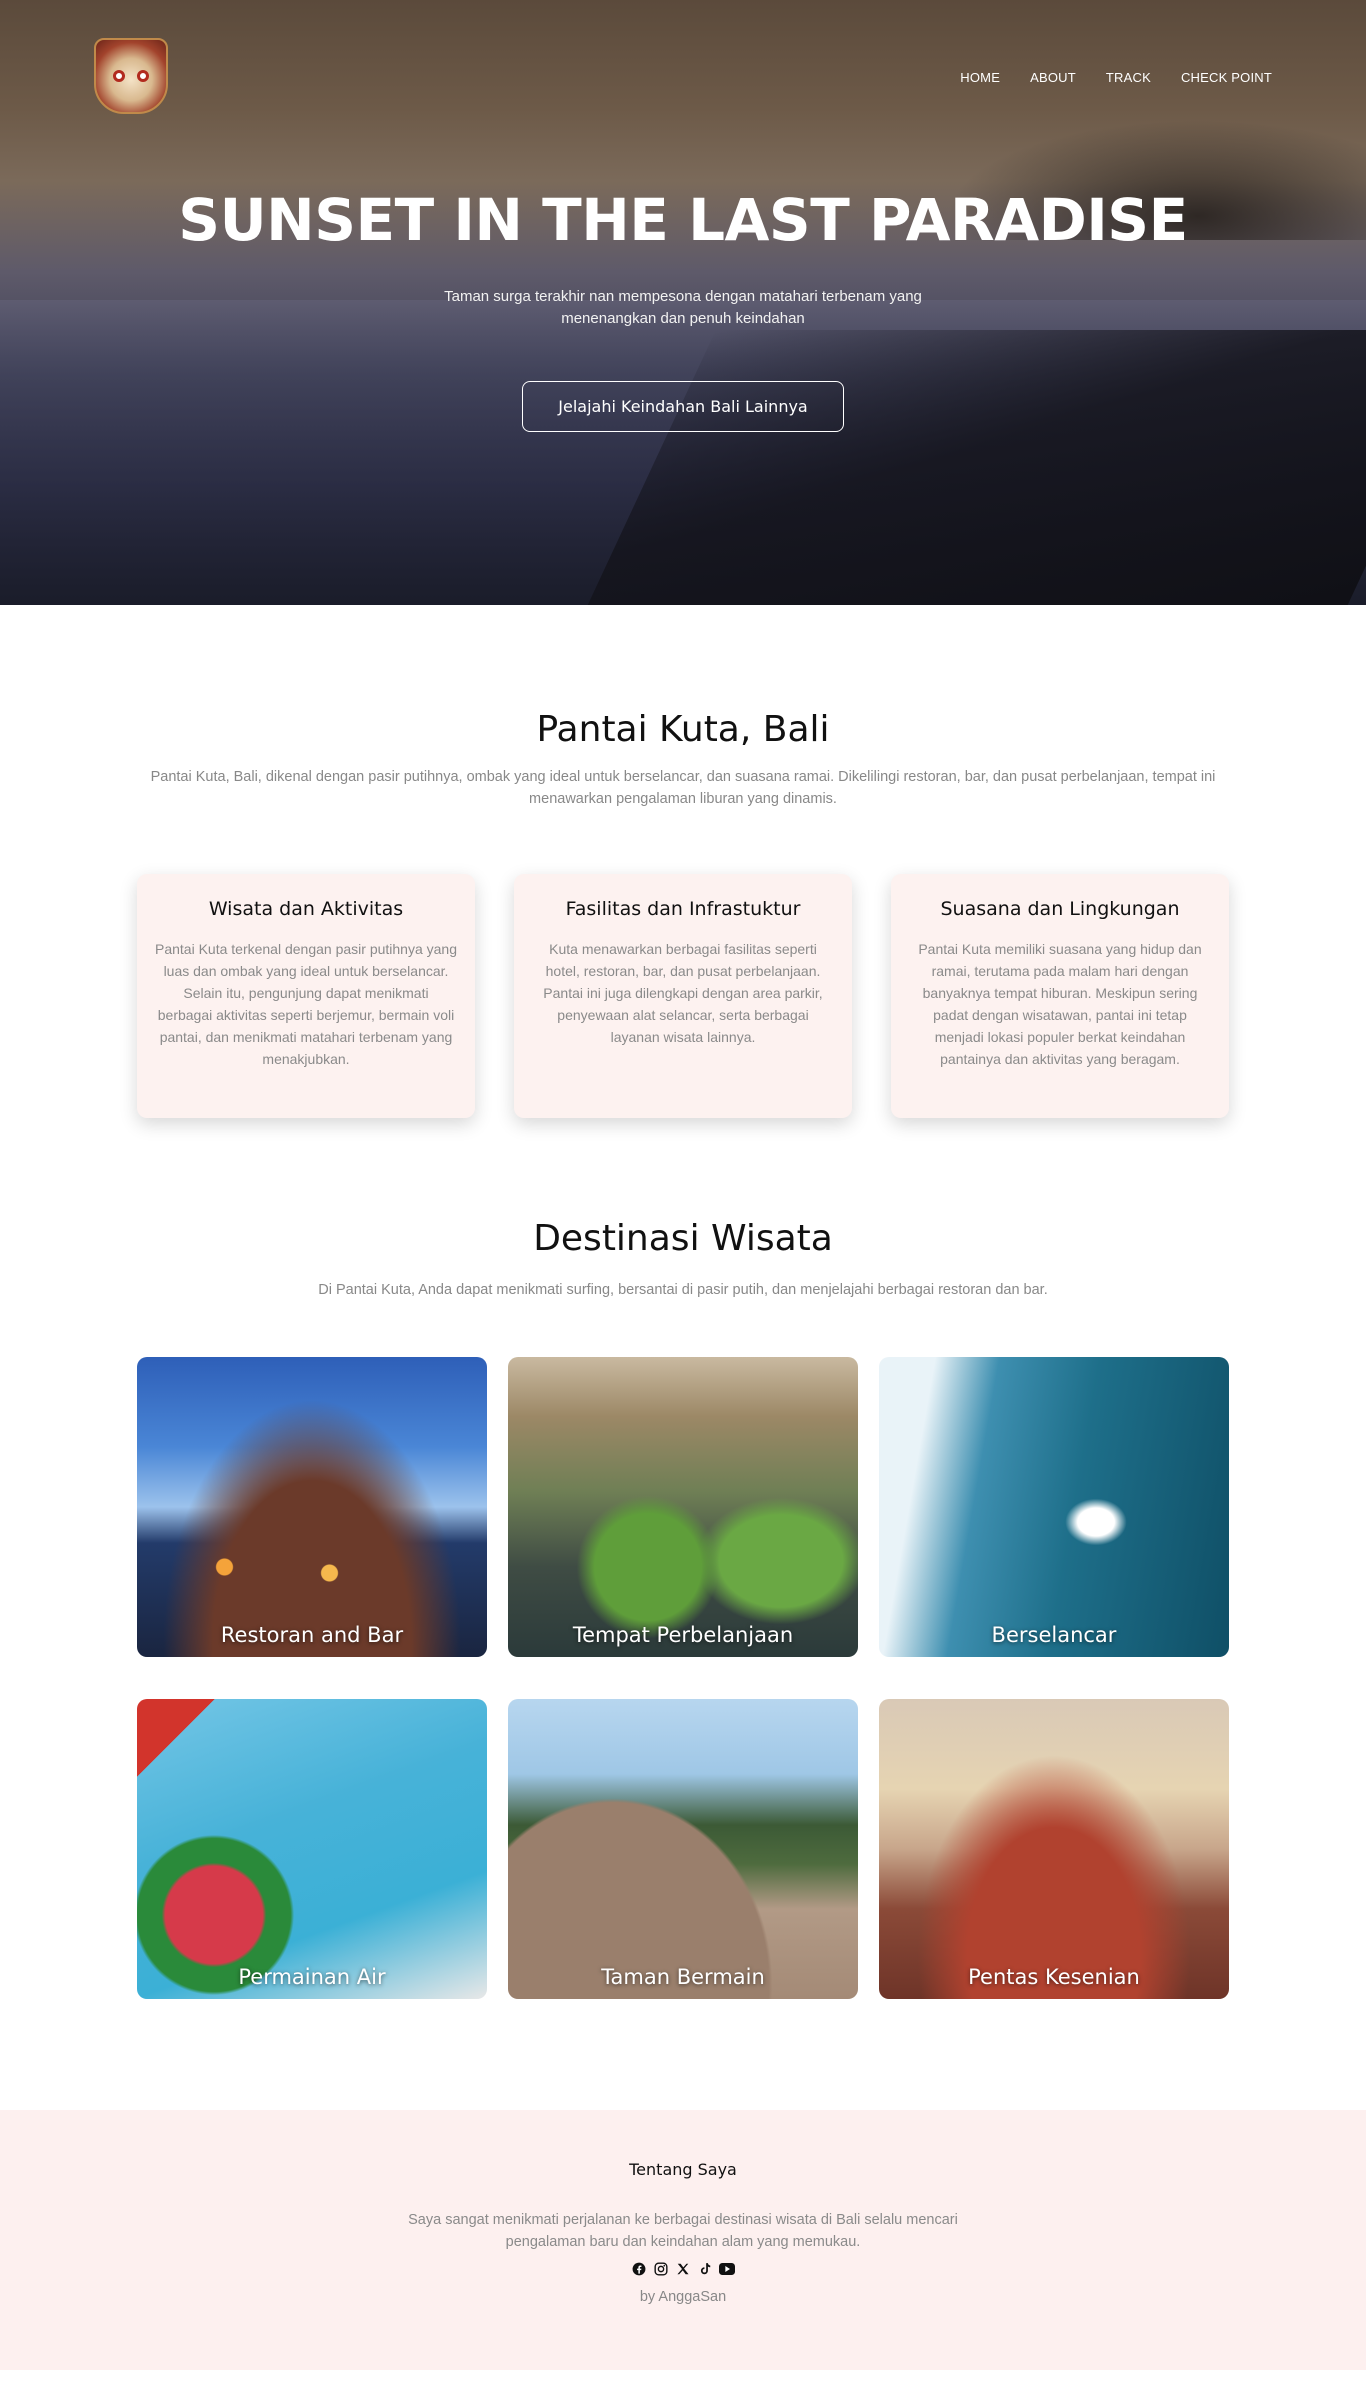 The height and width of the screenshot is (2390, 1366). I want to click on destination-tile-label: Pentas Kesenian, so click(1054, 1977).